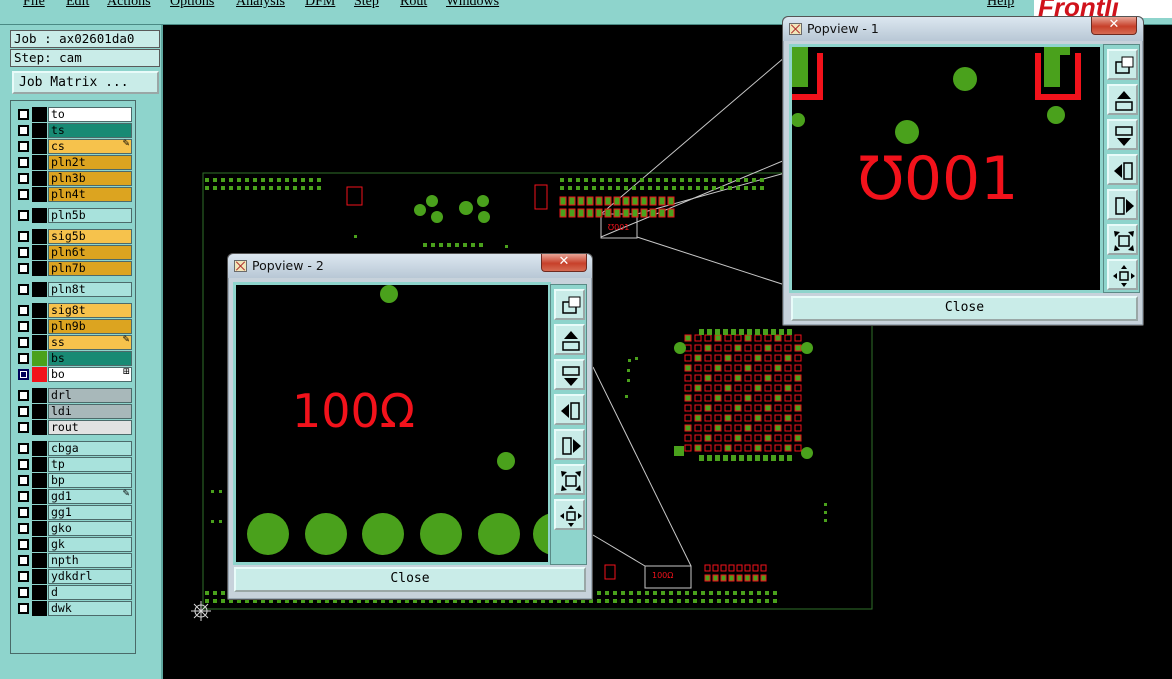 The width and height of the screenshot is (1172, 679). What do you see at coordinates (1122, 169) in the screenshot?
I see `pan-left-button` at bounding box center [1122, 169].